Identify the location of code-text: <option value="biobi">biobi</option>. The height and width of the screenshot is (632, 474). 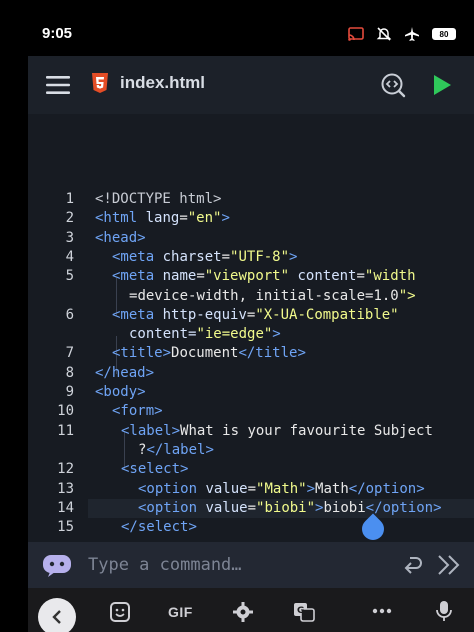
(290, 507).